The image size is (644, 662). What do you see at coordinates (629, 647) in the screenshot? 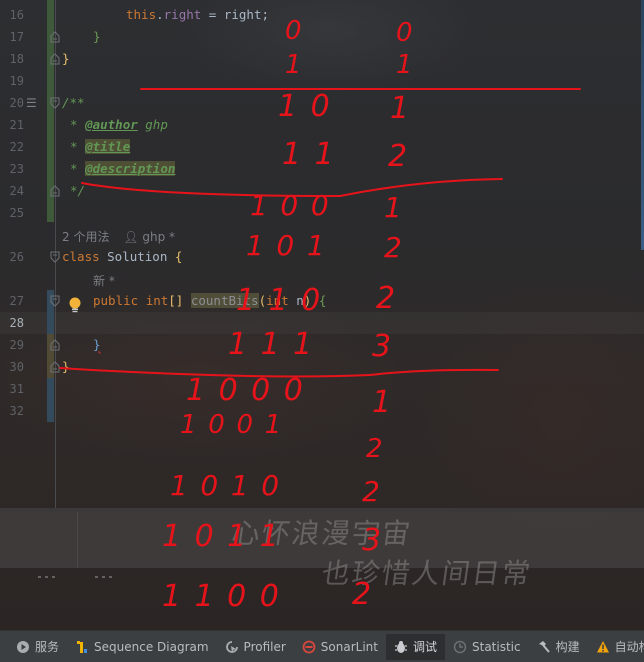
I see `toolbar-label: 自动构建` at bounding box center [629, 647].